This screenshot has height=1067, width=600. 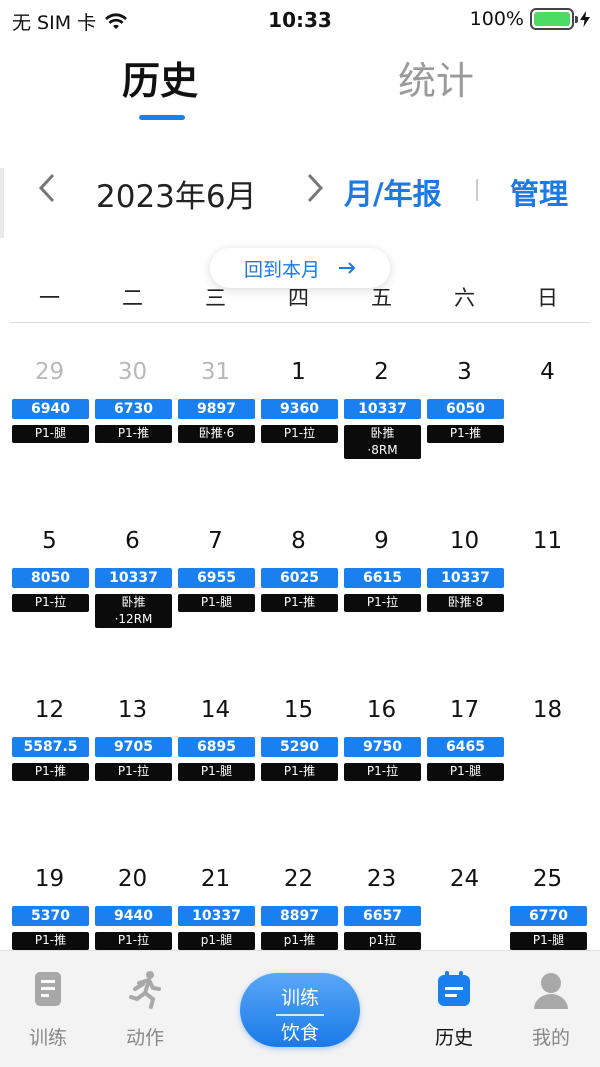 What do you see at coordinates (49, 879) in the screenshot?
I see `day-number: 19` at bounding box center [49, 879].